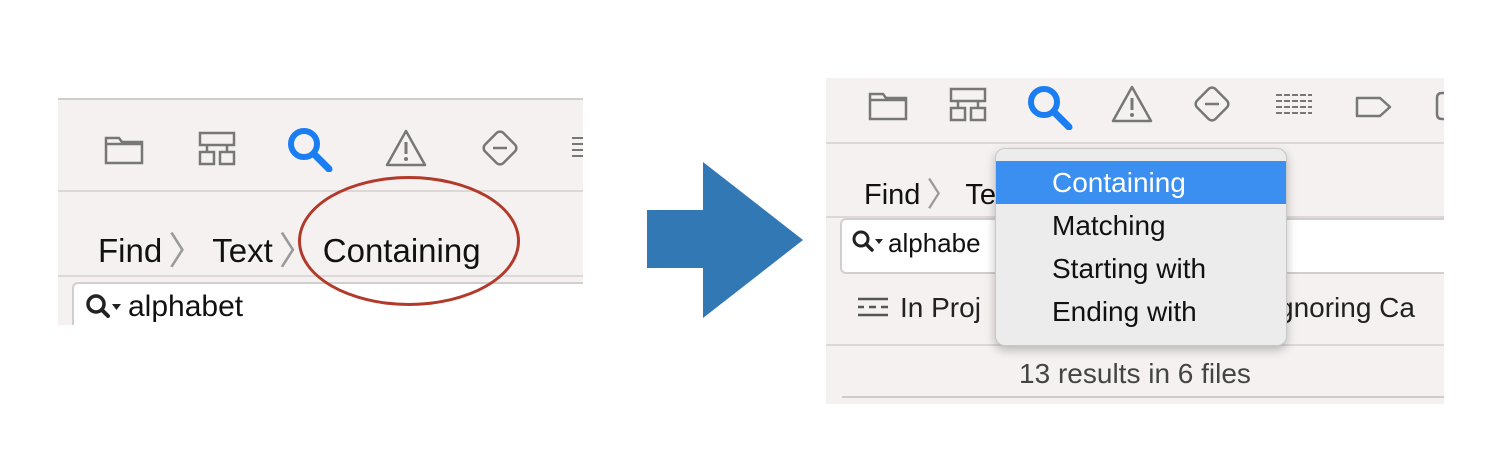  Describe the element at coordinates (409, 241) in the screenshot. I see `highlight-circle` at that location.